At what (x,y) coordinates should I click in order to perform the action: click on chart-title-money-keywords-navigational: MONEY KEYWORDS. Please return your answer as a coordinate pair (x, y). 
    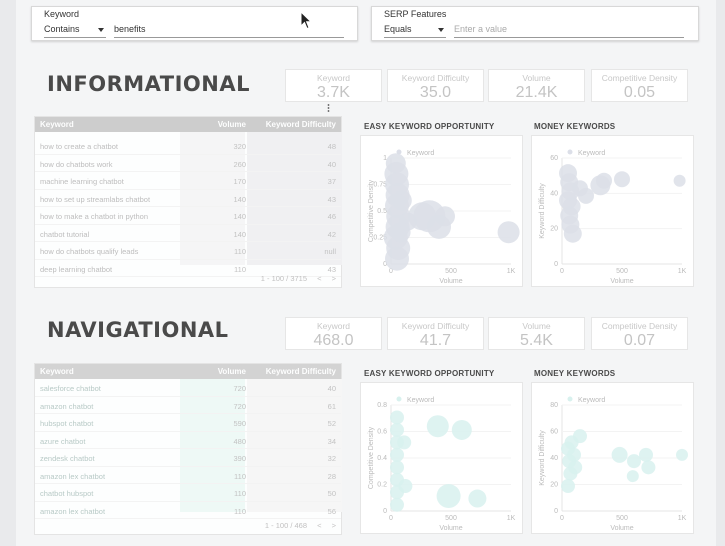
    Looking at the image, I should click on (575, 373).